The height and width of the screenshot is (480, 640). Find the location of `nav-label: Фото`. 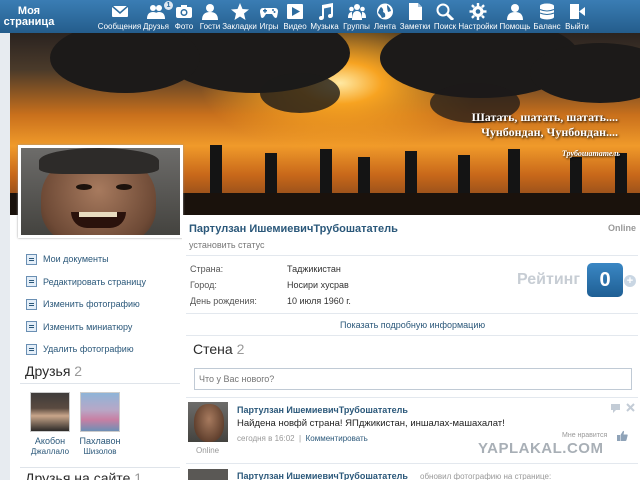

nav-label: Фото is located at coordinates (184, 26).